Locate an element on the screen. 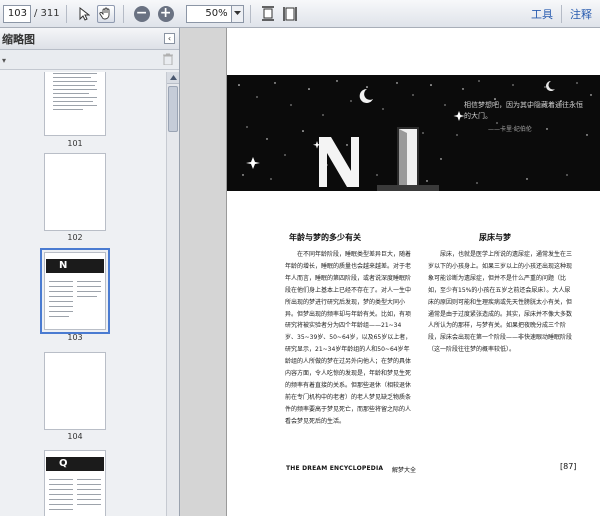 This screenshot has width=600, height=516. zoom-out-icon: − is located at coordinates (141, 12).